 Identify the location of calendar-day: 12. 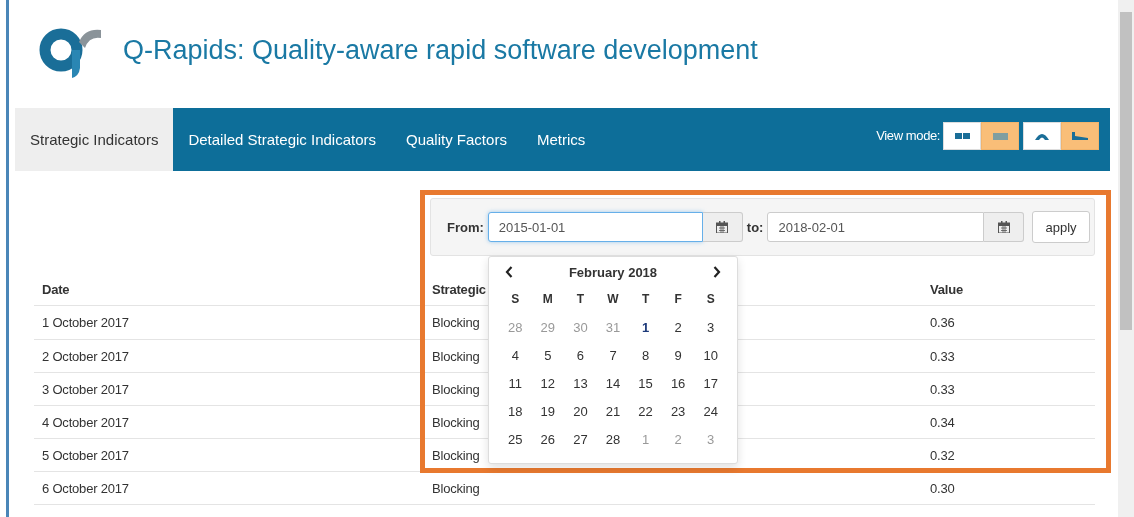
(548, 383).